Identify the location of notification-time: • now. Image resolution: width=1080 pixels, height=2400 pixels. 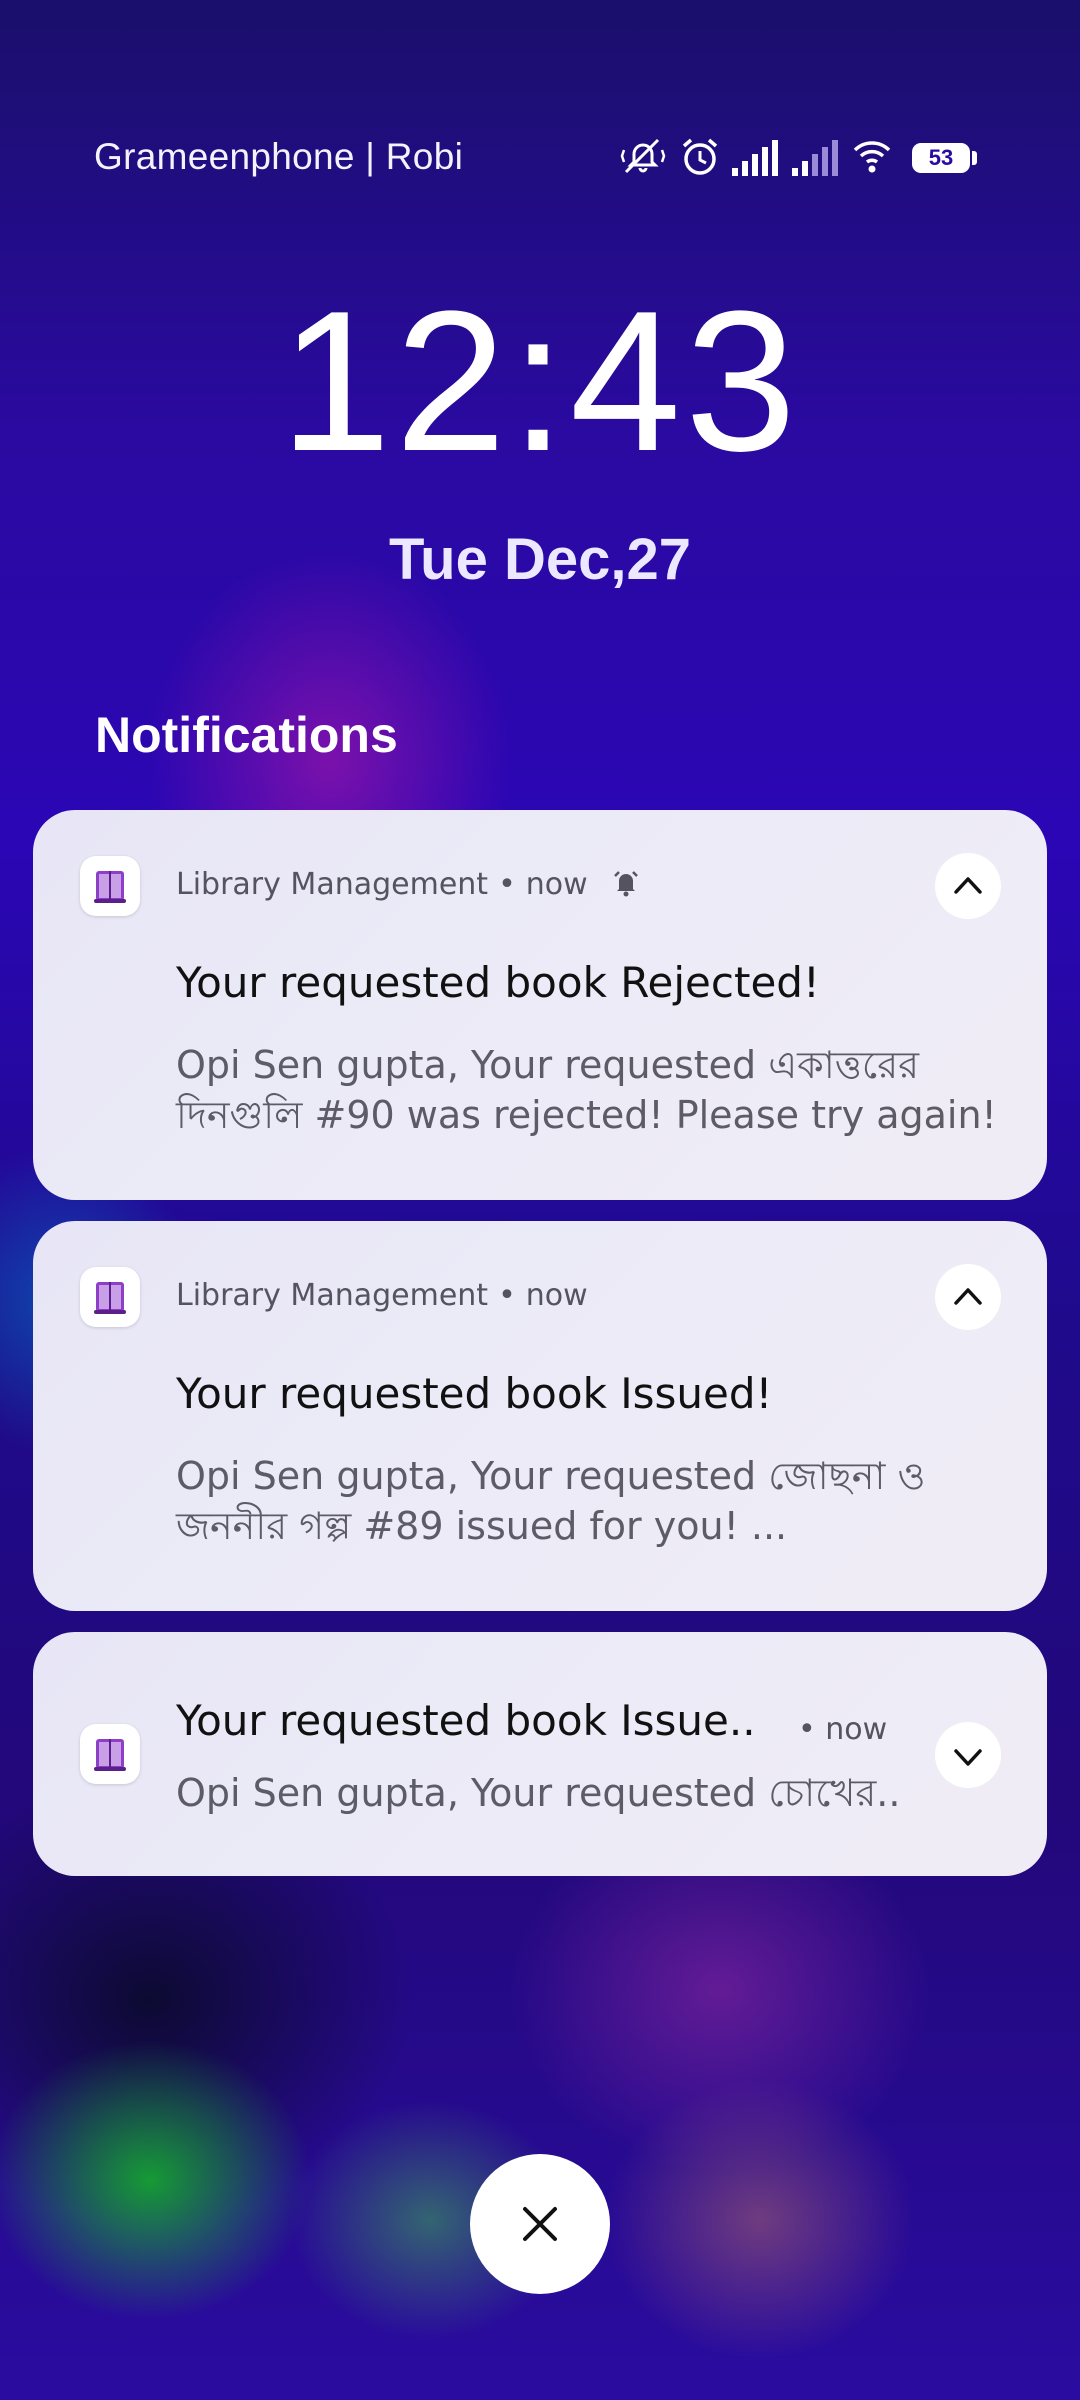
(843, 1729).